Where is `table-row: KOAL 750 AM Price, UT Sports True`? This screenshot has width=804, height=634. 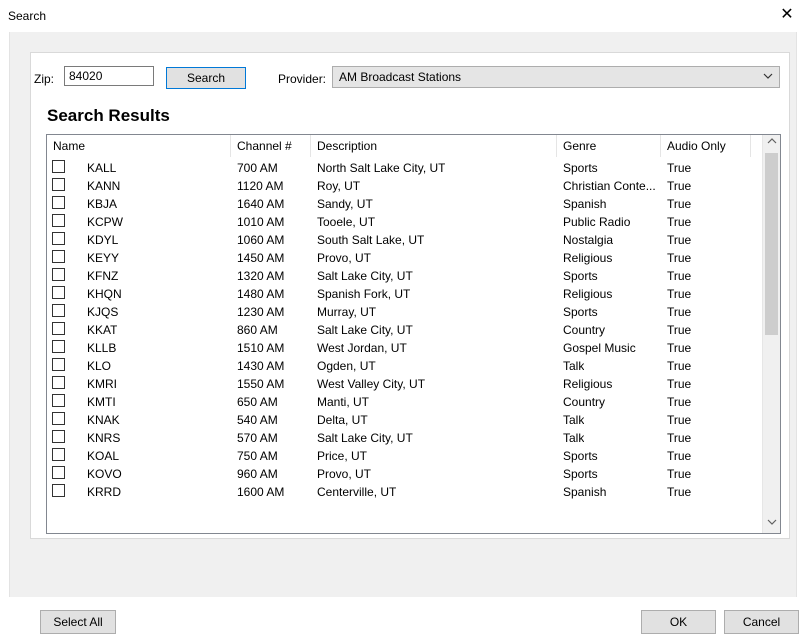 table-row: KOAL 750 AM Price, UT Sports True is located at coordinates (405, 456).